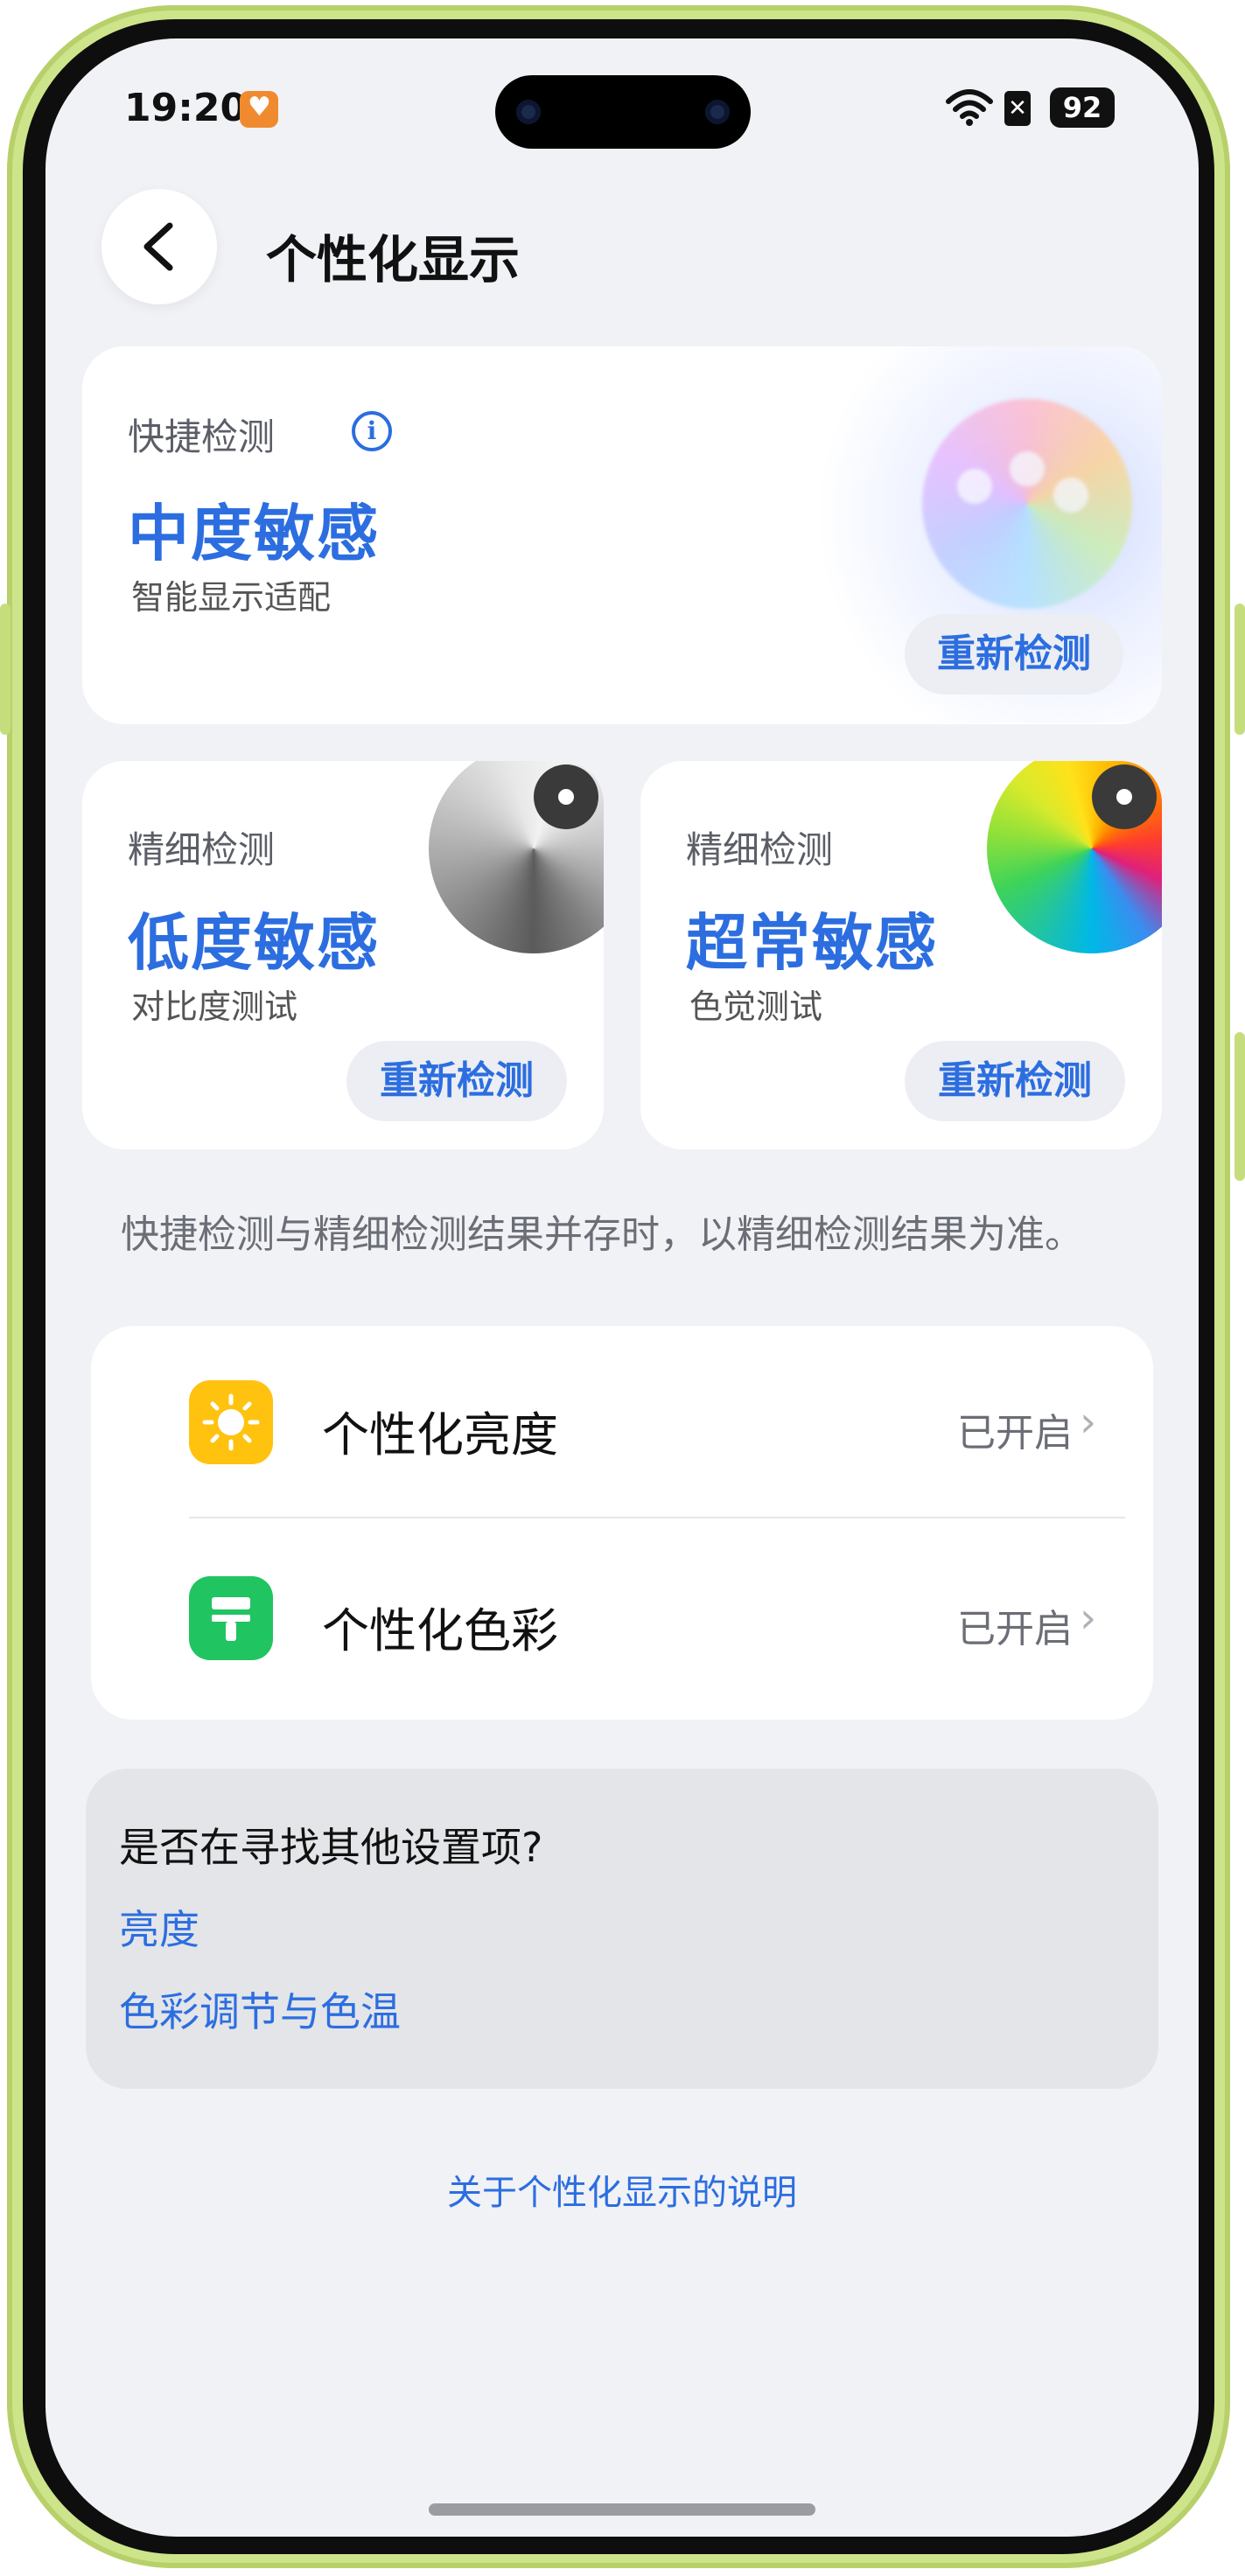  Describe the element at coordinates (186, 108) in the screenshot. I see `status-time: 19:20` at that location.